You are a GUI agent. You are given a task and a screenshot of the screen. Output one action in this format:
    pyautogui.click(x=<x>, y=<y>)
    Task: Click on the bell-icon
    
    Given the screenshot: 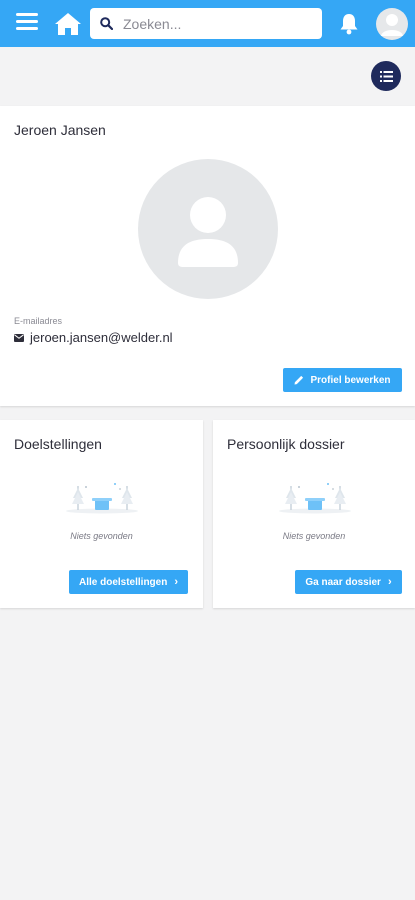 What is the action you would take?
    pyautogui.click(x=349, y=24)
    